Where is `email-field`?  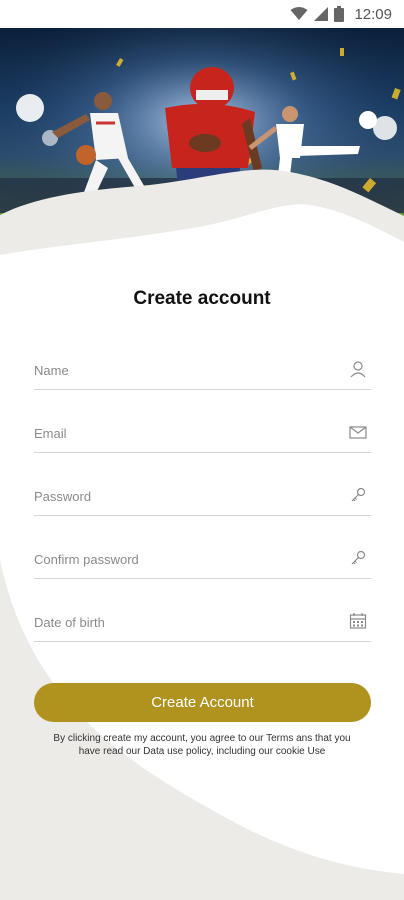
email-field is located at coordinates (202, 431).